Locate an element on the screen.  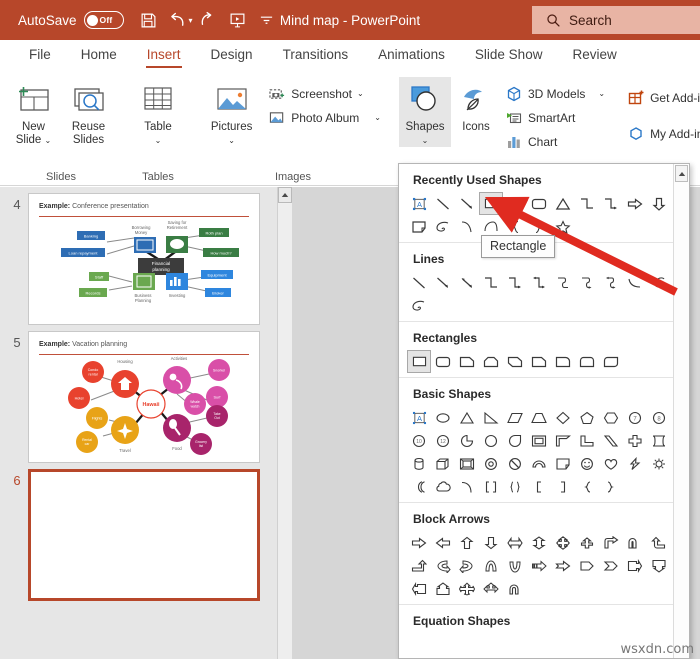
line-arrow-shape is located at coordinates (443, 282).